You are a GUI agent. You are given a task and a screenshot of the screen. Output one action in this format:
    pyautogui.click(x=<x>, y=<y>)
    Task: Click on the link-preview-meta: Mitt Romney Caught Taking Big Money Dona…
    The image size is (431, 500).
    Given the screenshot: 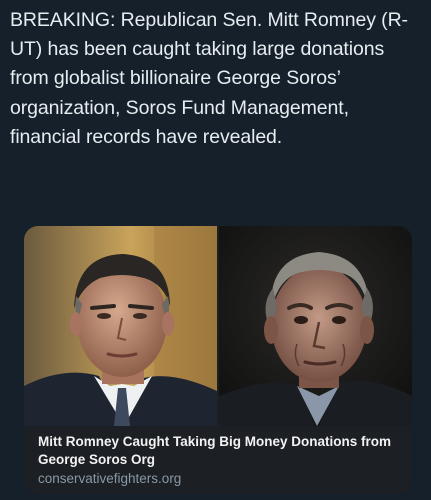 What is the action you would take?
    pyautogui.click(x=221, y=460)
    